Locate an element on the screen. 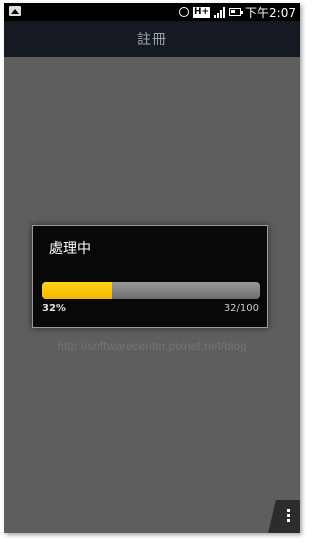  status-bar: H+ 下午2:07 is located at coordinates (152, 12).